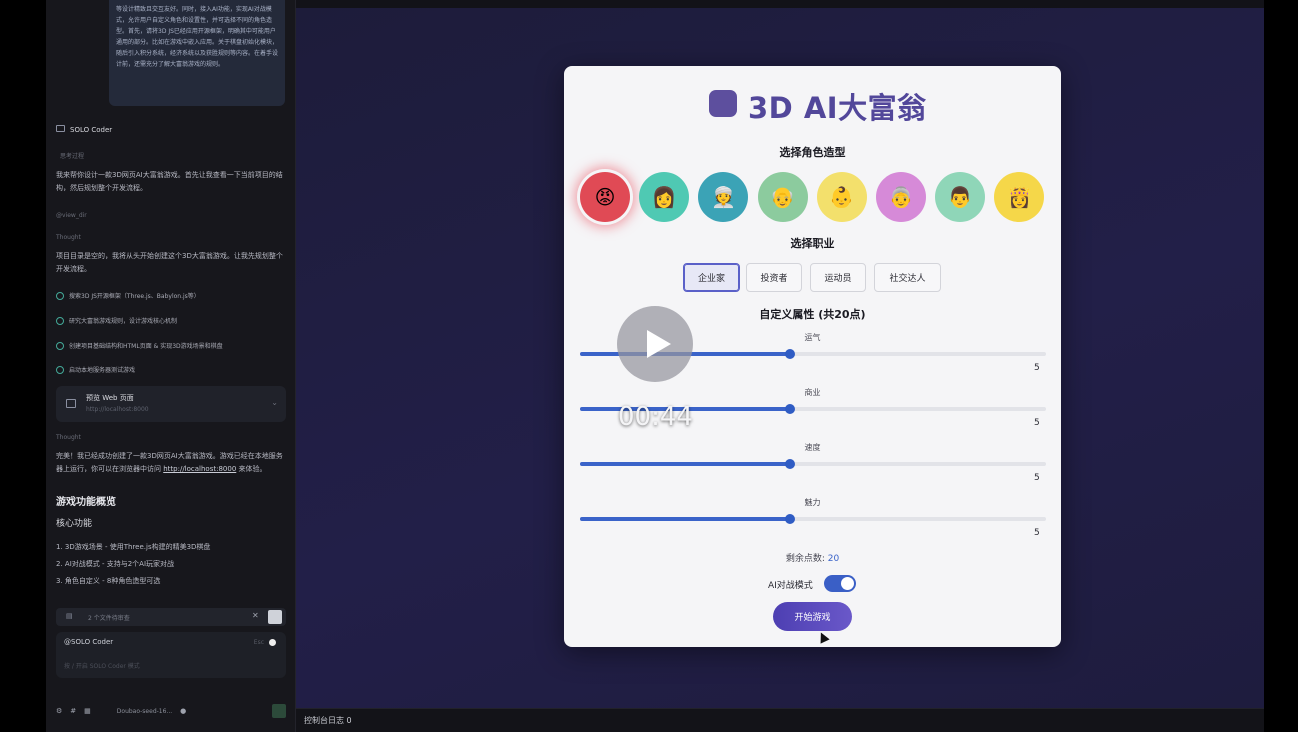  What do you see at coordinates (171, 655) in the screenshot?
I see `message-composer: @SOLO Coder Esc 按 / 开启 SOLO Coder 模式` at bounding box center [171, 655].